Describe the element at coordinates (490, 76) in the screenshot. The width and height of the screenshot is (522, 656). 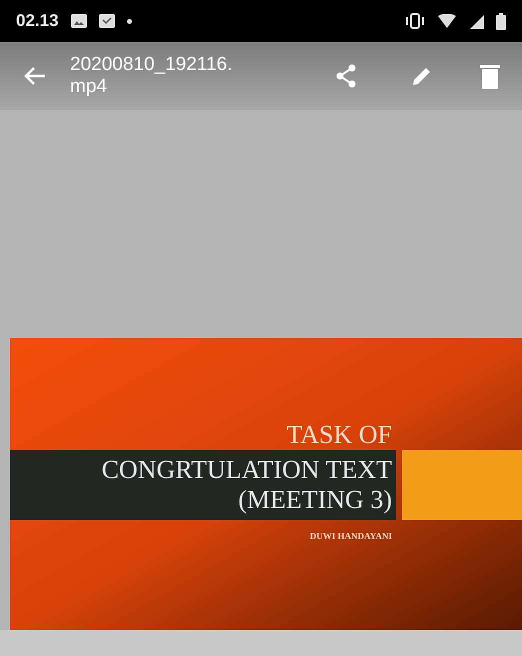
I see `trash-icon` at that location.